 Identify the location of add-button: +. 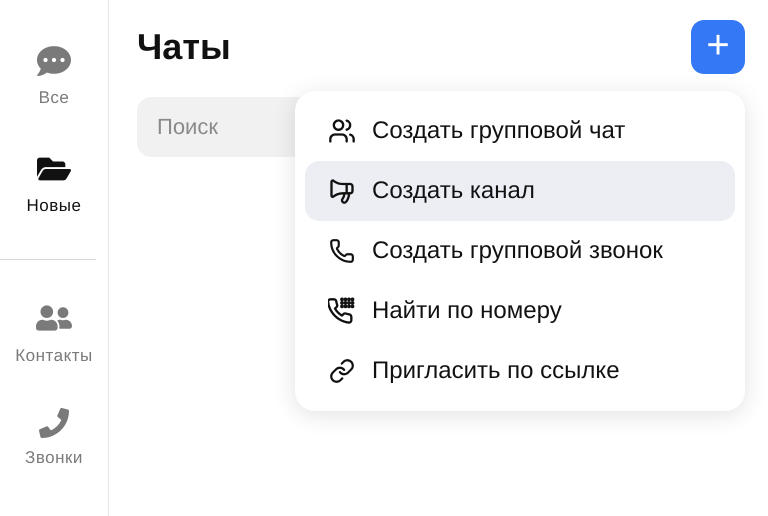
(718, 47).